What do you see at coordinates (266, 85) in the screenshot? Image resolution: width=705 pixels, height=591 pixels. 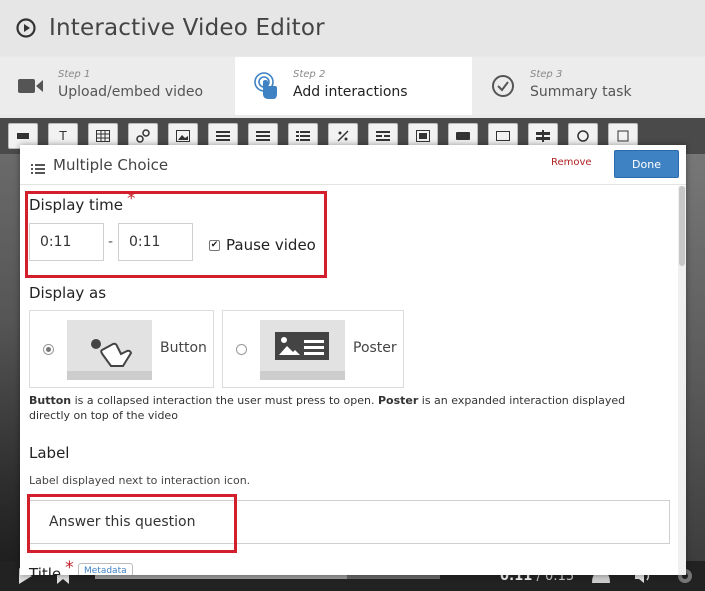 I see `touch-hand-icon` at bounding box center [266, 85].